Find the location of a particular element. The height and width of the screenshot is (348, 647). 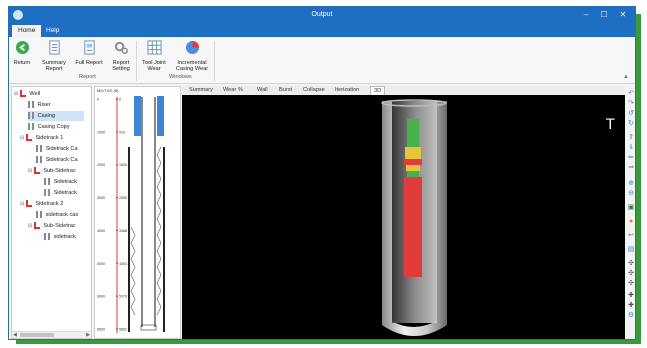

pan-up-icon: ⇑ is located at coordinates (631, 138).